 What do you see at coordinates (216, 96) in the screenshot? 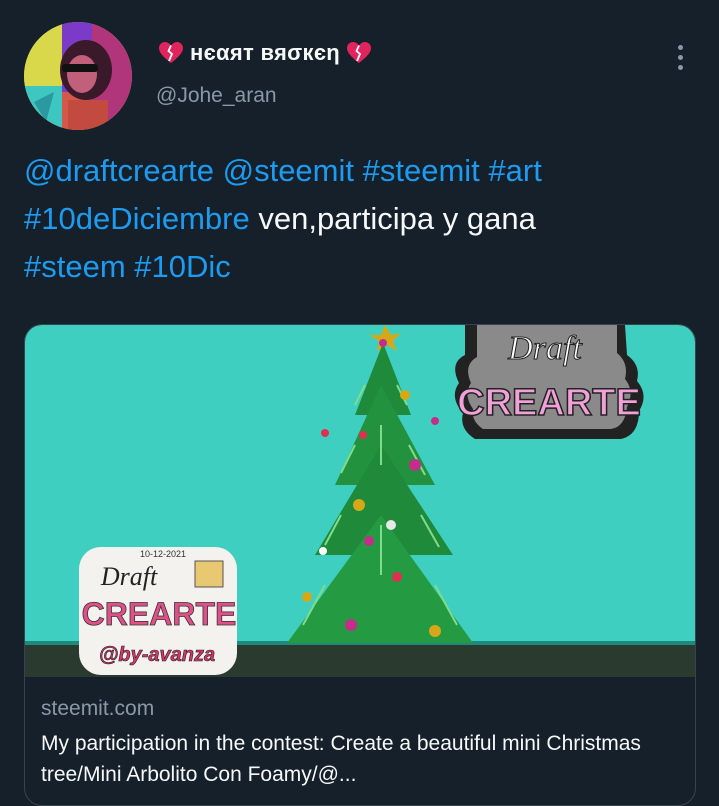
I see `user-handle: @Johe_aran` at bounding box center [216, 96].